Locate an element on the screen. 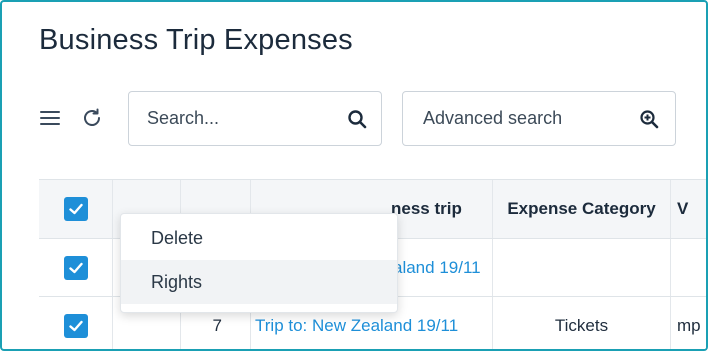  category-cell is located at coordinates (582, 267).